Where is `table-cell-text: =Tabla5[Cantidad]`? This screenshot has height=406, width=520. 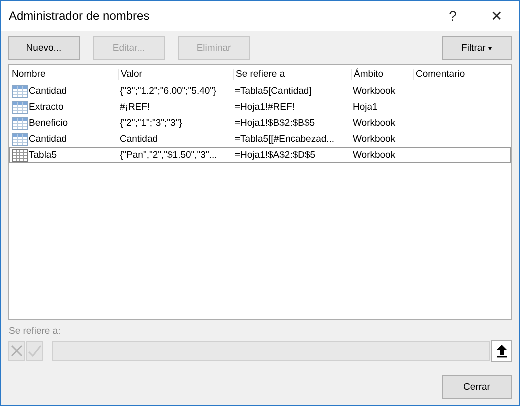 table-cell-text: =Tabla5[Cantidad] is located at coordinates (273, 91).